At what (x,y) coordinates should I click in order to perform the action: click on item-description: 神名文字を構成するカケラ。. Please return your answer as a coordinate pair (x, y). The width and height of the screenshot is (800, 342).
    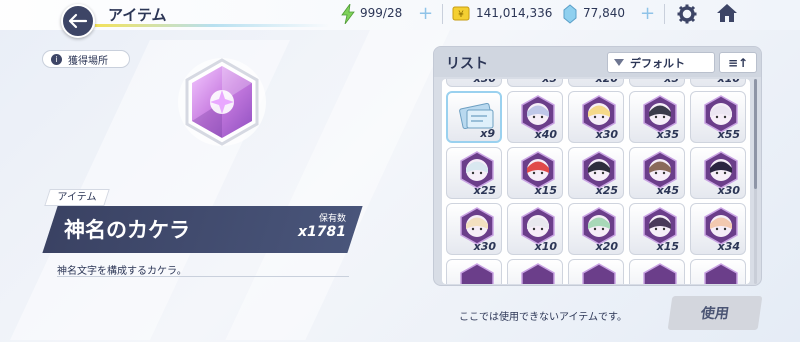
    Looking at the image, I should click on (122, 271).